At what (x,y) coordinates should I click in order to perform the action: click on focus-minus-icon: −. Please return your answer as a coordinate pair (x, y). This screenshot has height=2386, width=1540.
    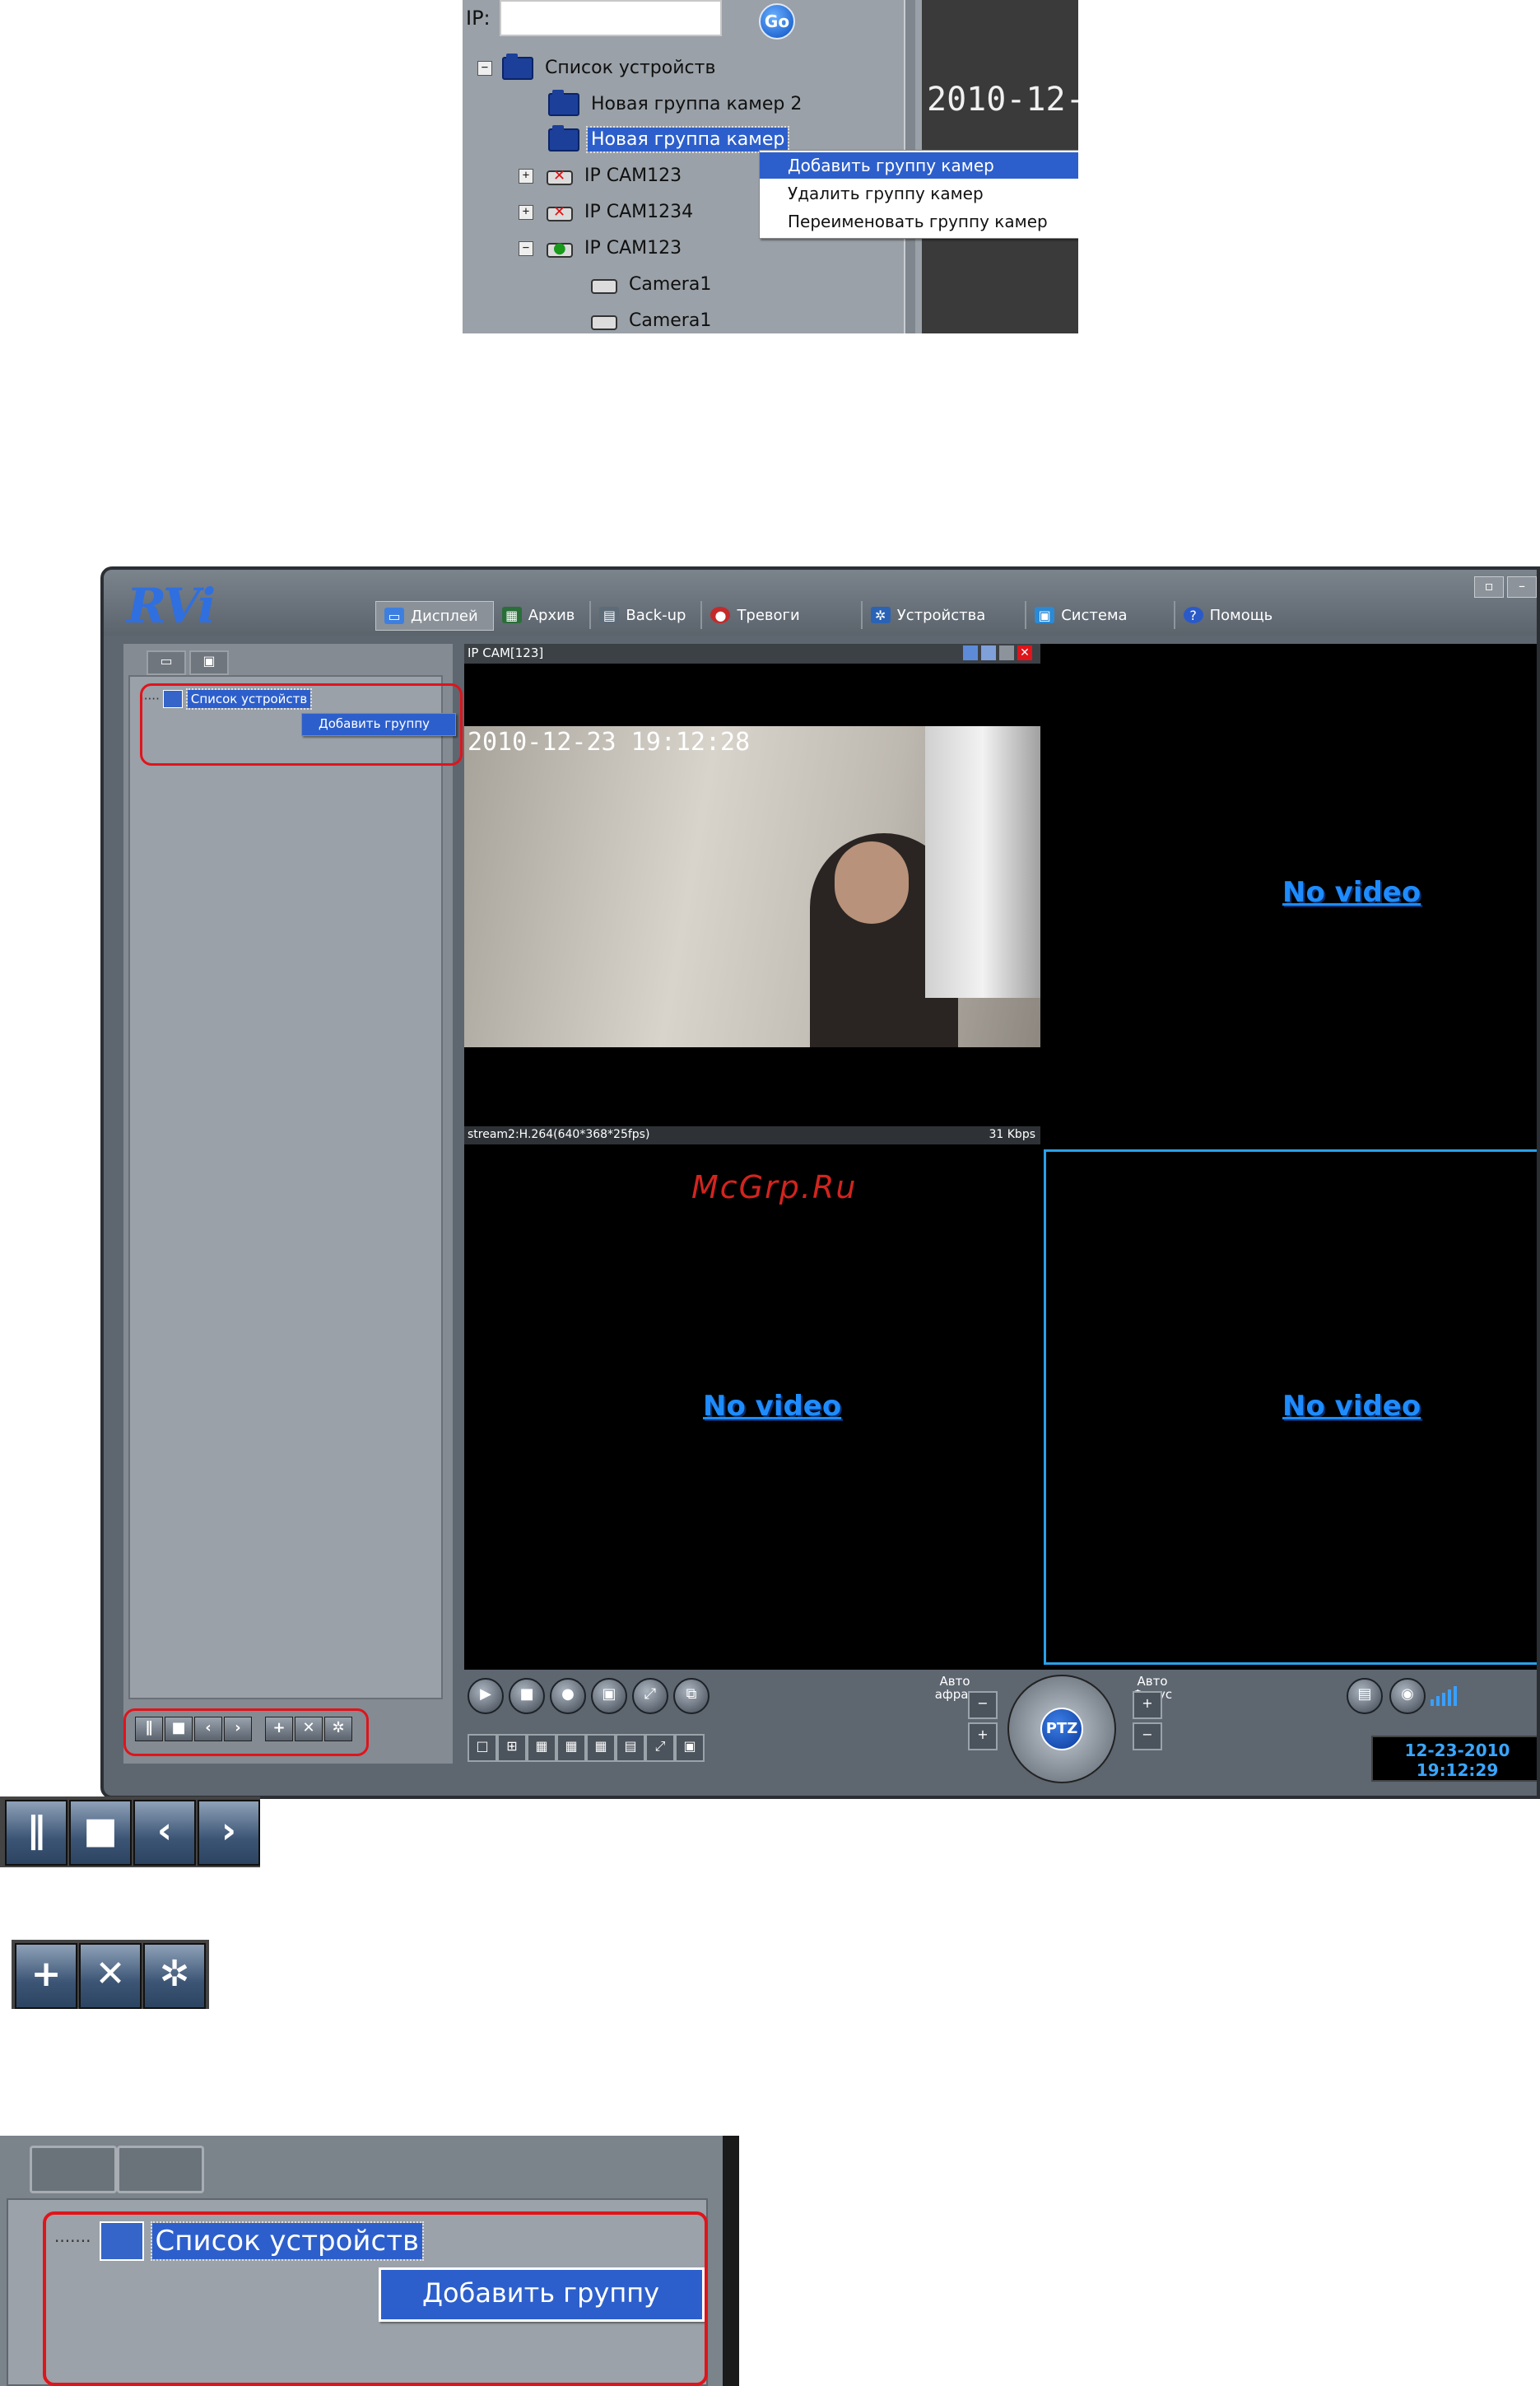
    Looking at the image, I should click on (1147, 1736).